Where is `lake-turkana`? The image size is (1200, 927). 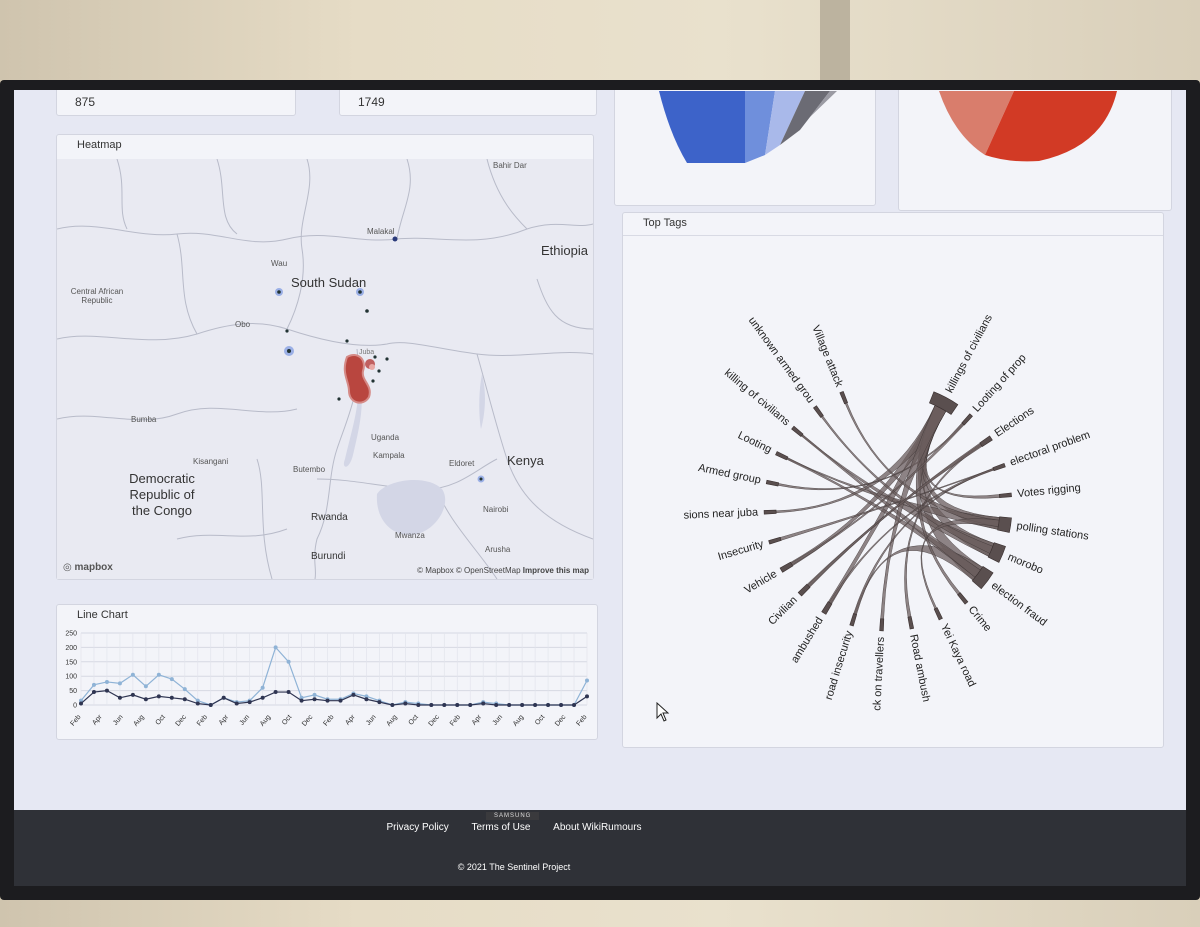
lake-turkana is located at coordinates (482, 401).